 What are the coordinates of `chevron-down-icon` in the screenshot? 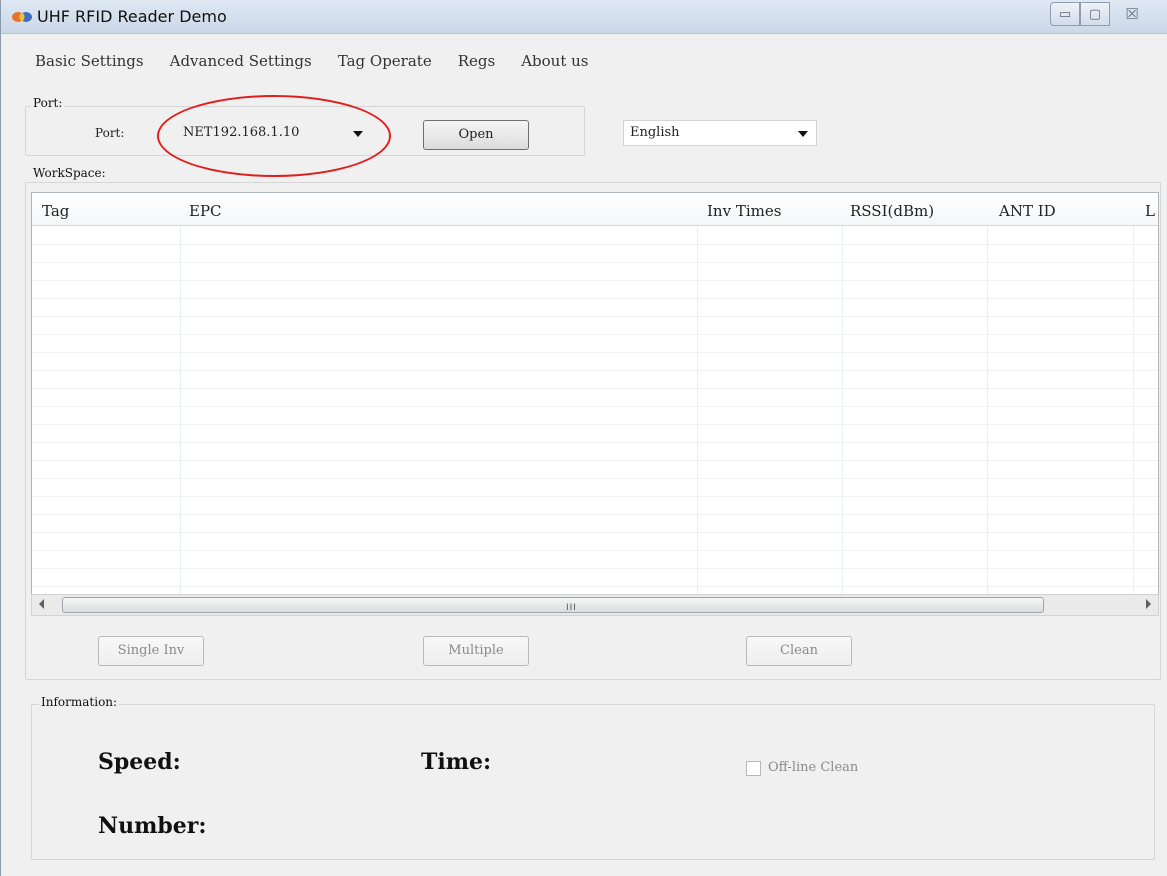 It's located at (803, 134).